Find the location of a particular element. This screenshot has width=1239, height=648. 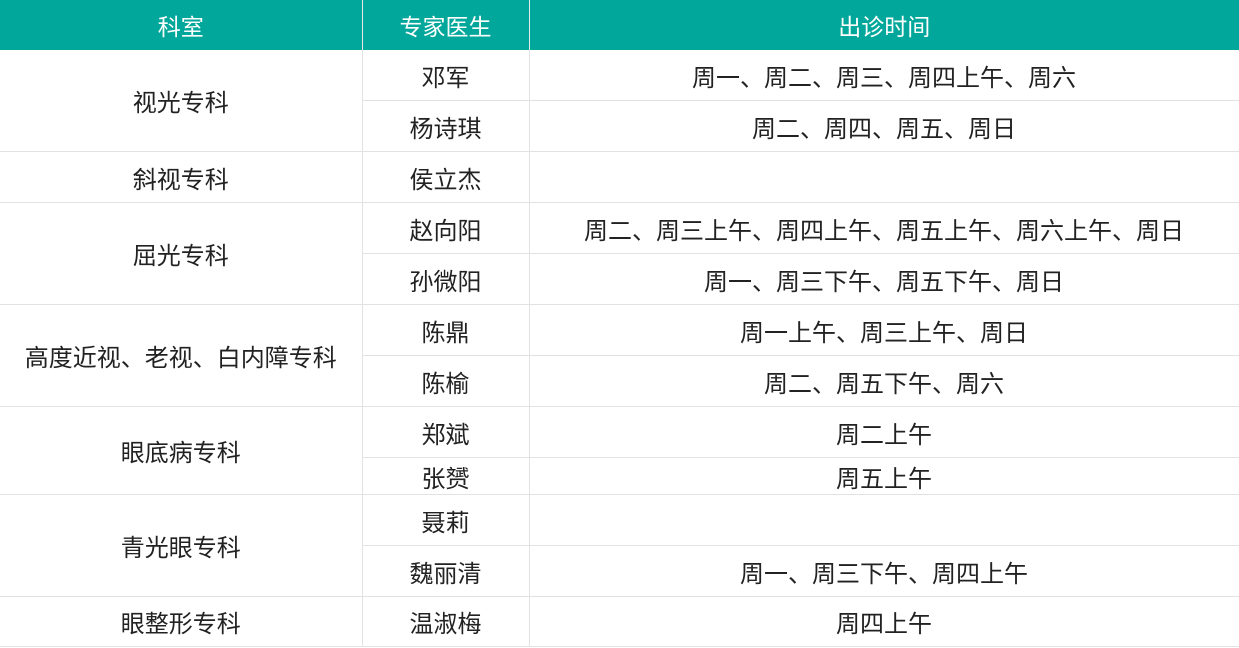

schedule-cell: 周一、周三下午、周四上午 is located at coordinates (884, 571).